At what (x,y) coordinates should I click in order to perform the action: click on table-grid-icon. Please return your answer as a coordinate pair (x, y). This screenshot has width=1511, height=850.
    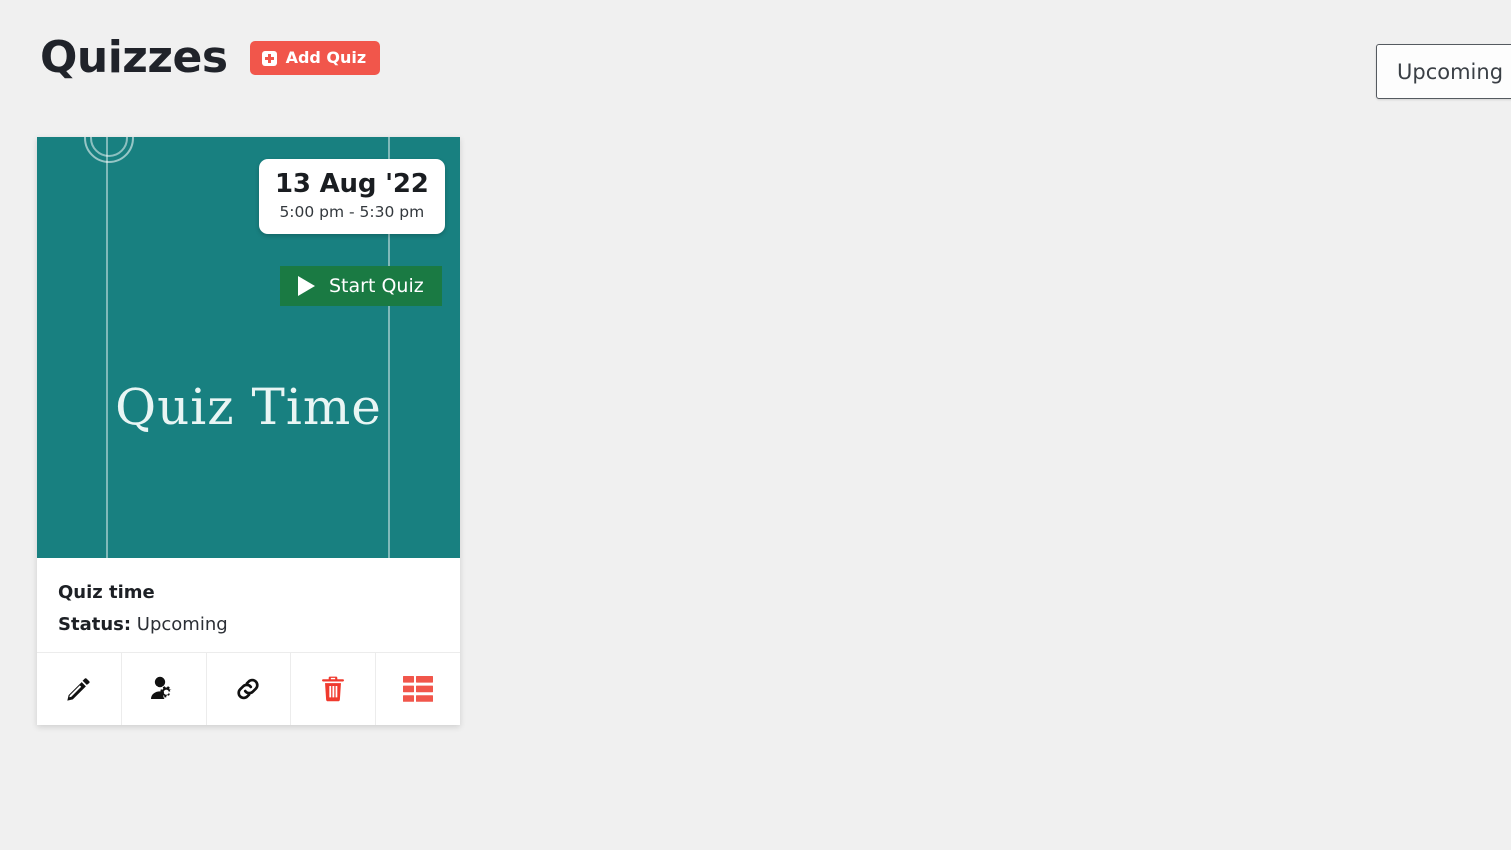
    Looking at the image, I should click on (418, 689).